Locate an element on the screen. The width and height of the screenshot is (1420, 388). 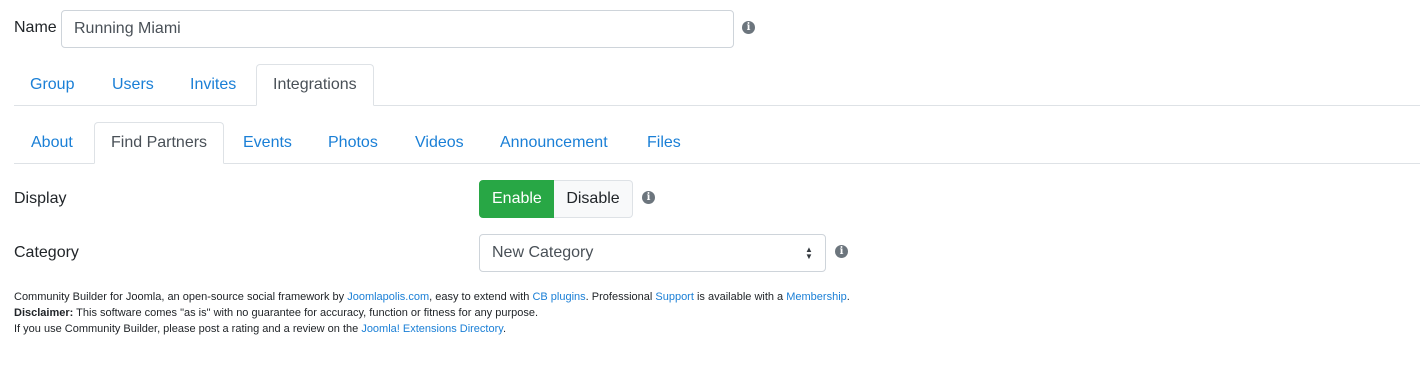
cb-plugins-link: CB plugins is located at coordinates (558, 297).